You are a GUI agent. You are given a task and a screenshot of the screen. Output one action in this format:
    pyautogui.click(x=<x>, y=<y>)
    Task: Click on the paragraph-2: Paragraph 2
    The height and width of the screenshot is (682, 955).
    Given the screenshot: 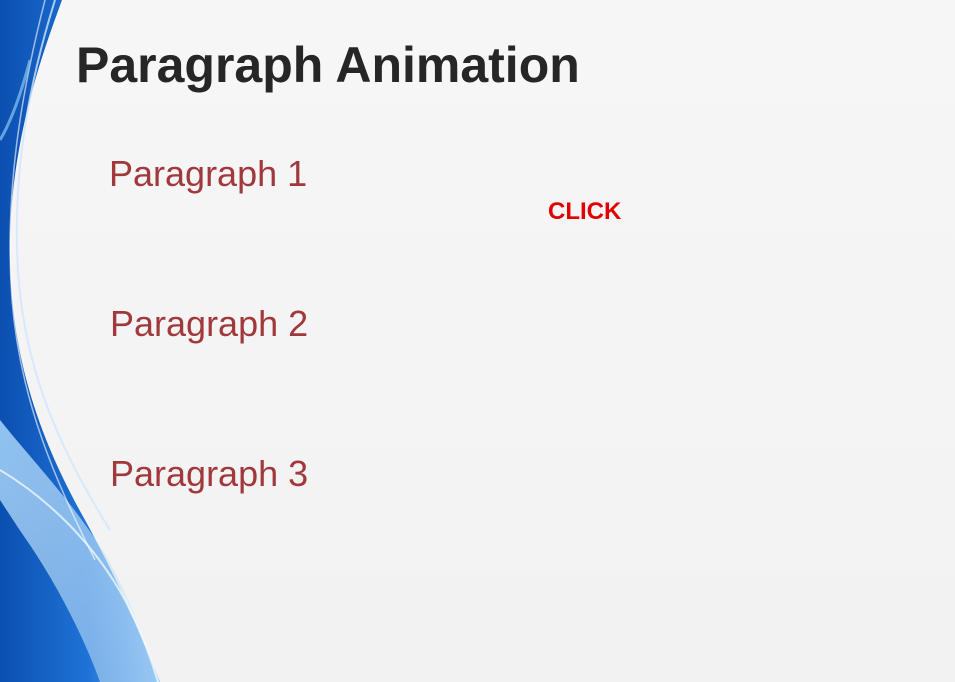 What is the action you would take?
    pyautogui.click(x=209, y=323)
    